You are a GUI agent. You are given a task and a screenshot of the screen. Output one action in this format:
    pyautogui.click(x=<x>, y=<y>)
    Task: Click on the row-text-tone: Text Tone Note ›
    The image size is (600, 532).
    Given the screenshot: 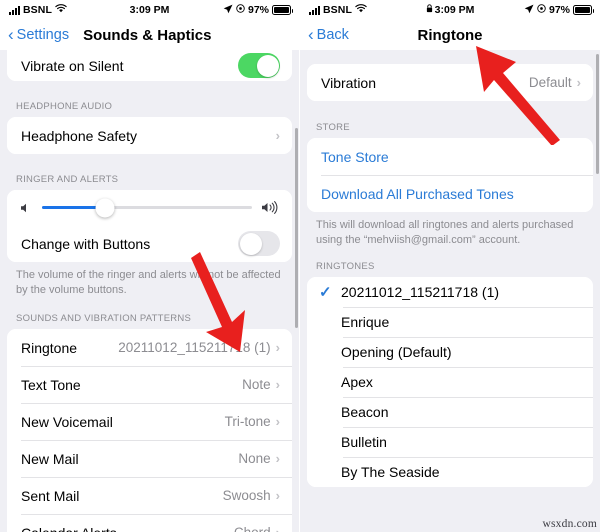 What is the action you would take?
    pyautogui.click(x=149, y=385)
    